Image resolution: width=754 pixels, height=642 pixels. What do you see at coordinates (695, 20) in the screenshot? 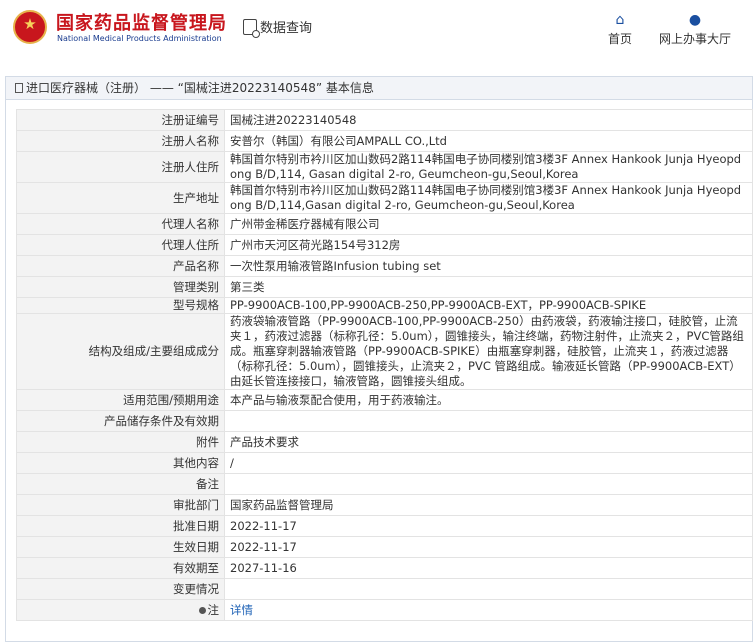
I see `user-icon: ●` at bounding box center [695, 20].